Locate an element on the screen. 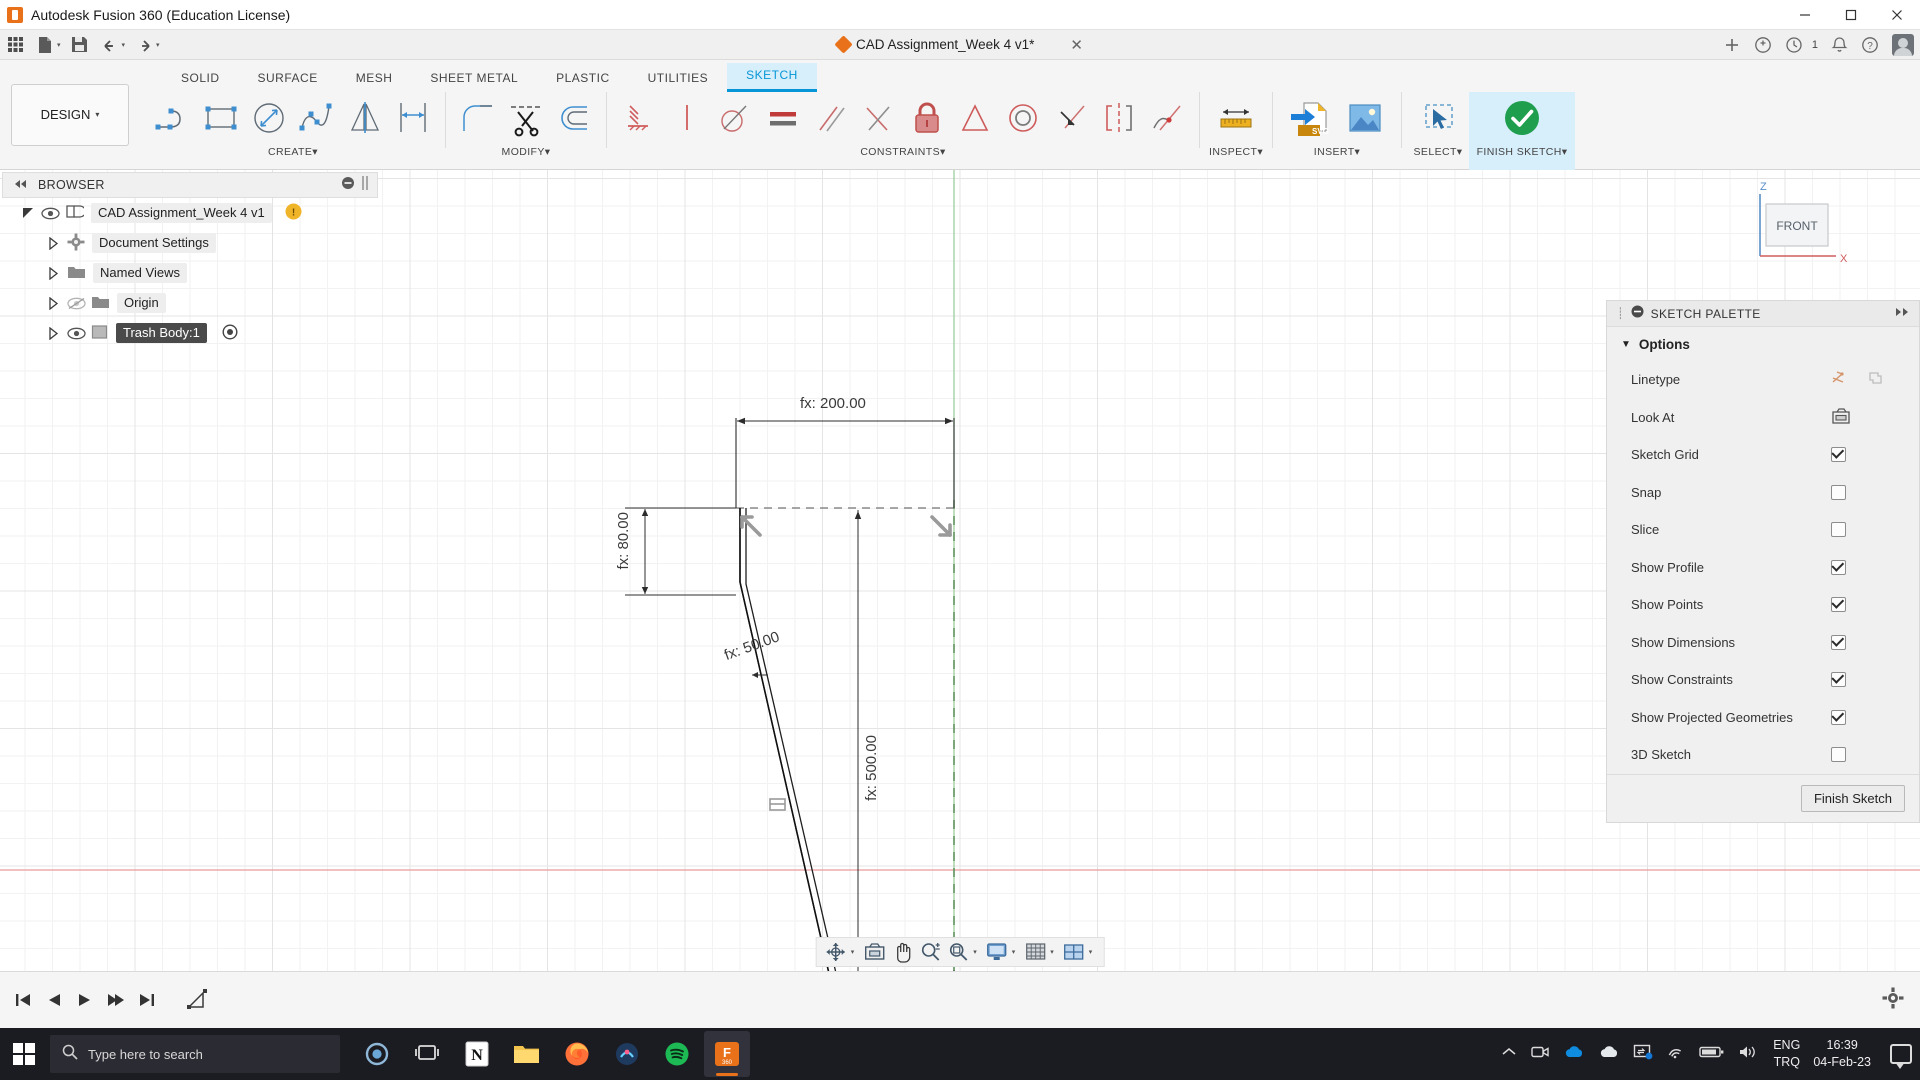  tree-label-root: CAD Assignment_Week 4 v1 is located at coordinates (181, 213).